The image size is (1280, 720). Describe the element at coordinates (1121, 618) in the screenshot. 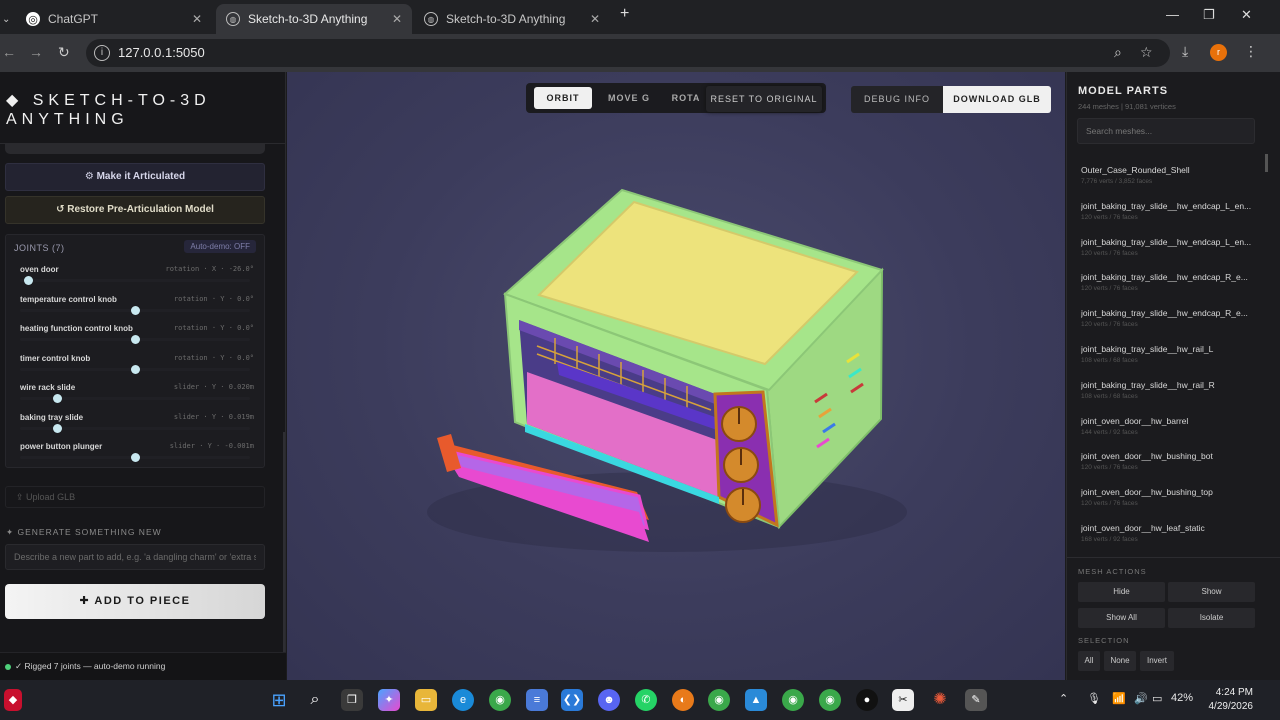

I see `show-all-button: Show All` at that location.